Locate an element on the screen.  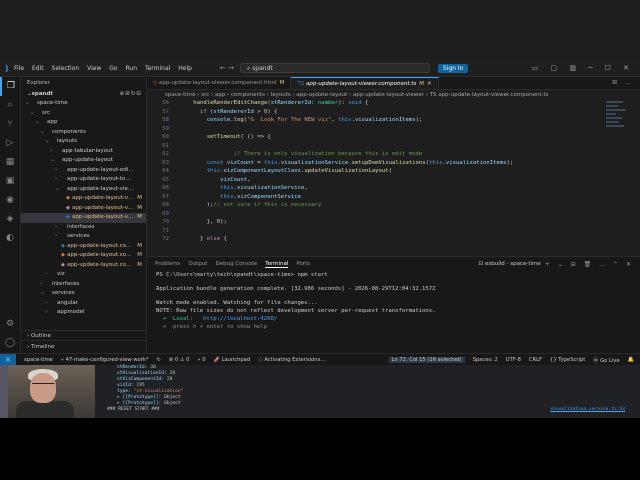
remote-indicator-icon: ⟩⟨ is located at coordinates (8, 359).